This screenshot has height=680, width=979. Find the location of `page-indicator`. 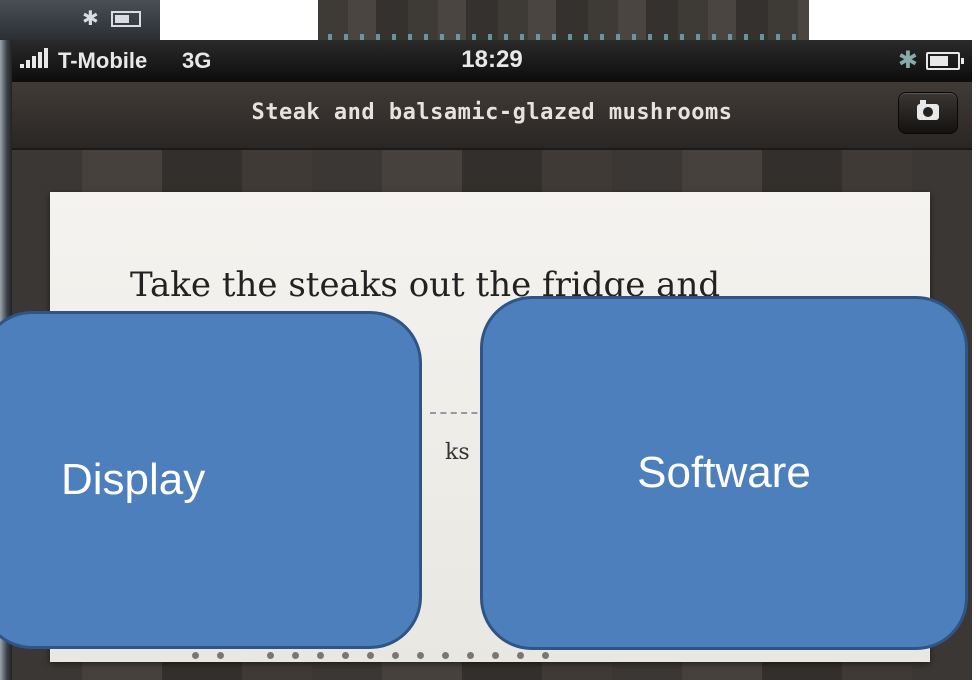

page-indicator is located at coordinates (370, 655).